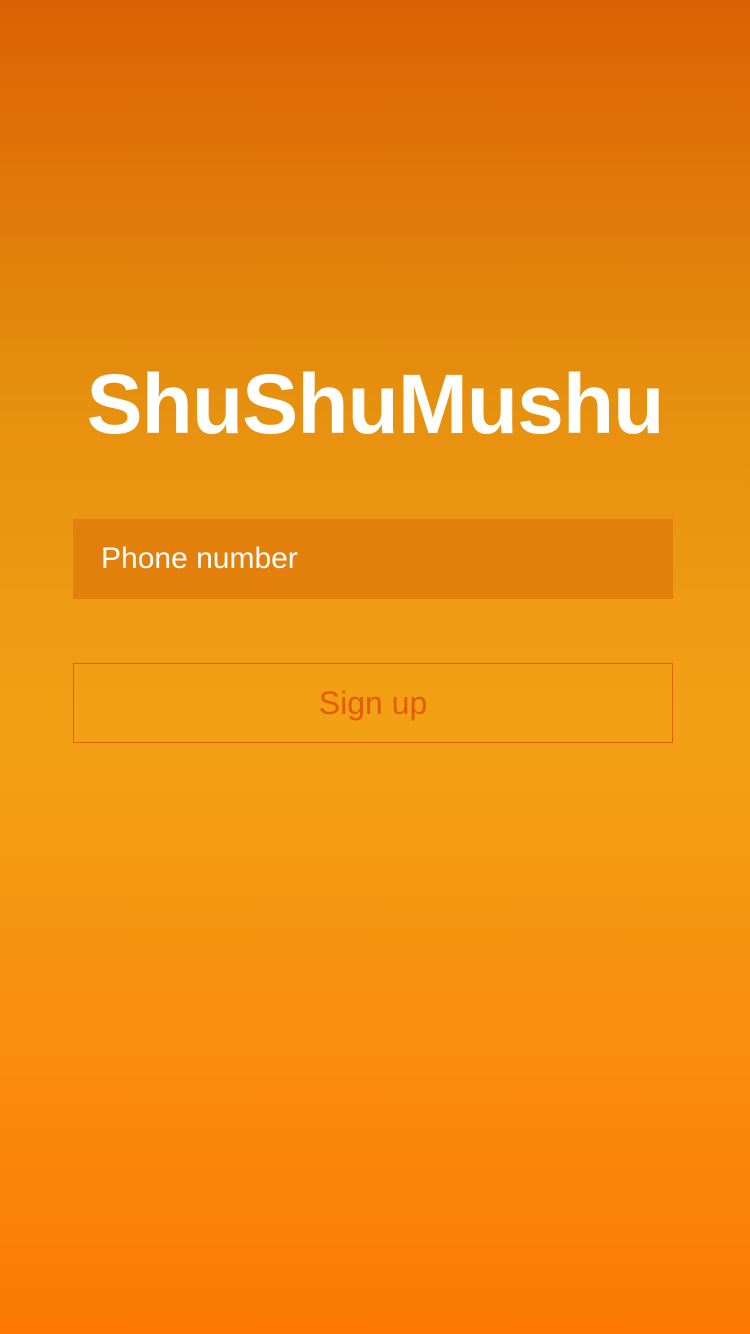  I want to click on app-title: ShuShuMushu, so click(375, 404).